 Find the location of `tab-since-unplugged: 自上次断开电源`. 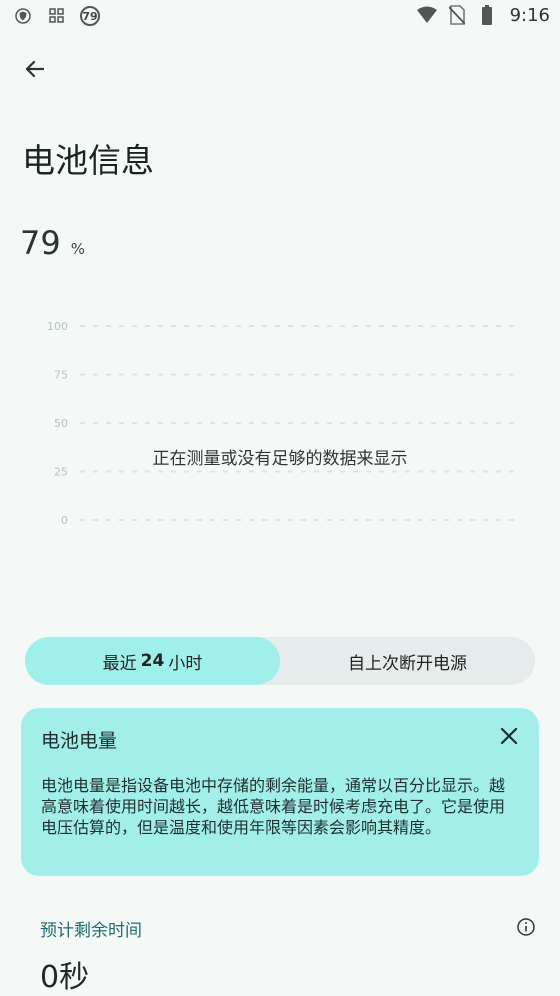

tab-since-unplugged: 自上次断开电源 is located at coordinates (407, 661).